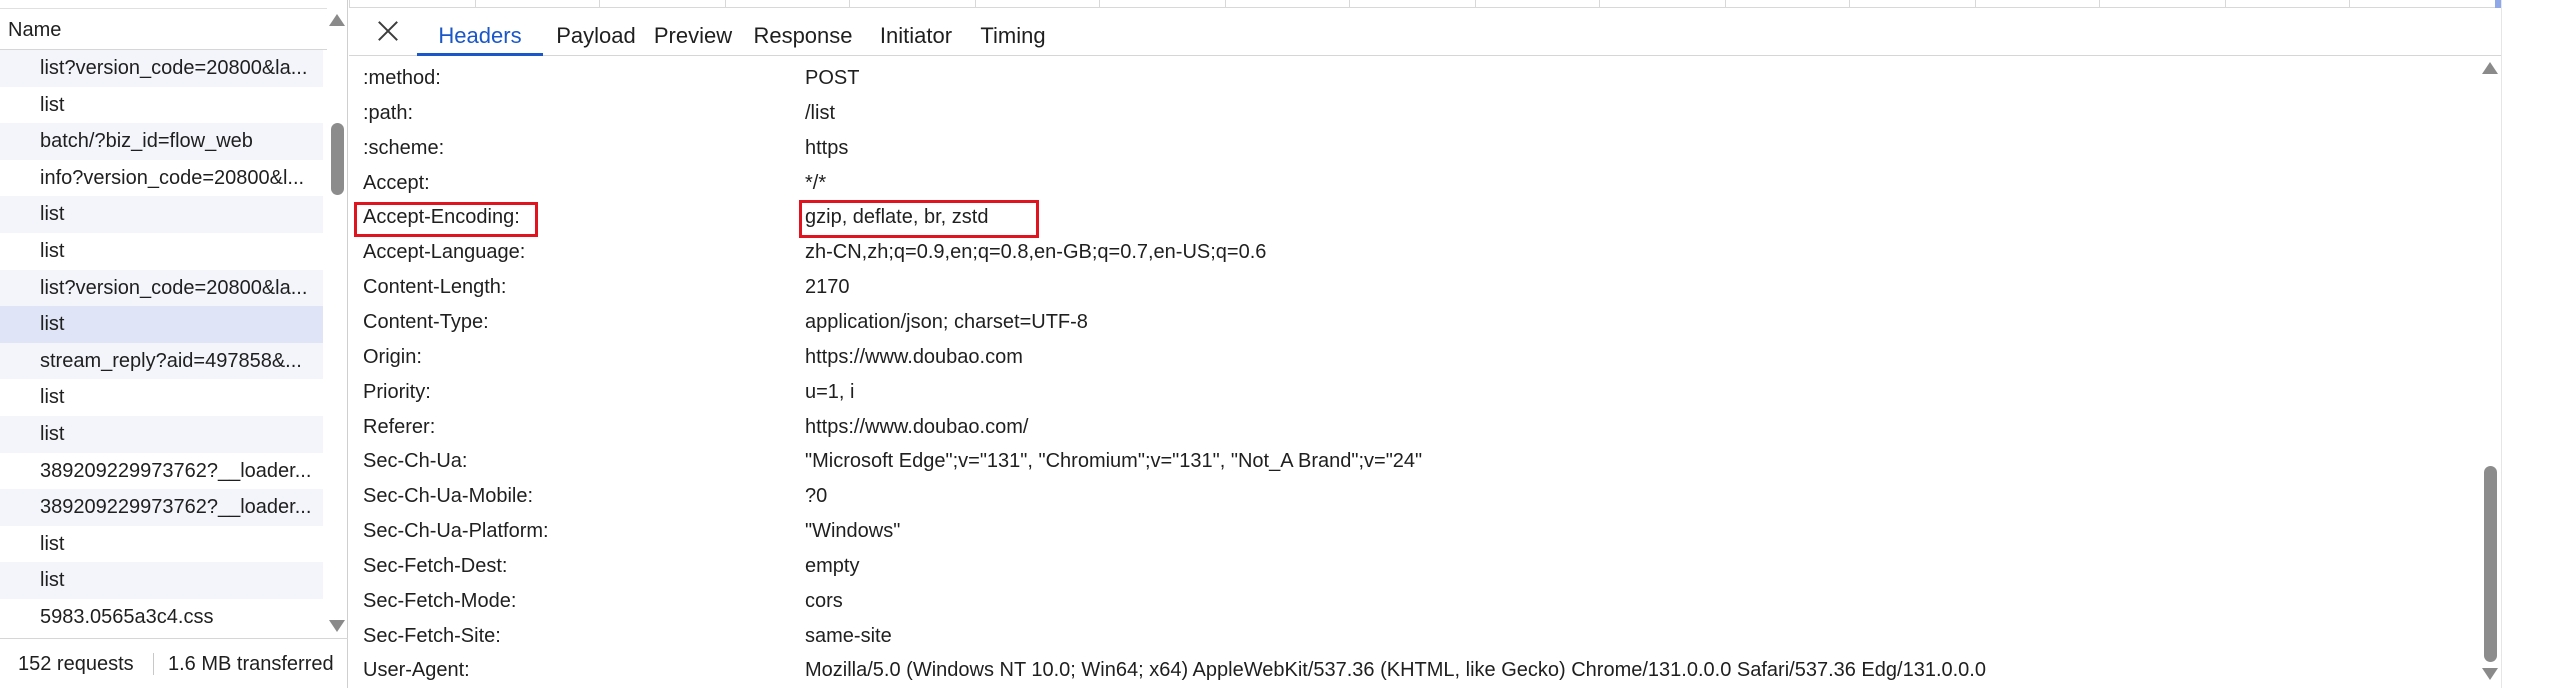  I want to click on request-row: batch/?biz_id=flow_web, so click(161, 141).